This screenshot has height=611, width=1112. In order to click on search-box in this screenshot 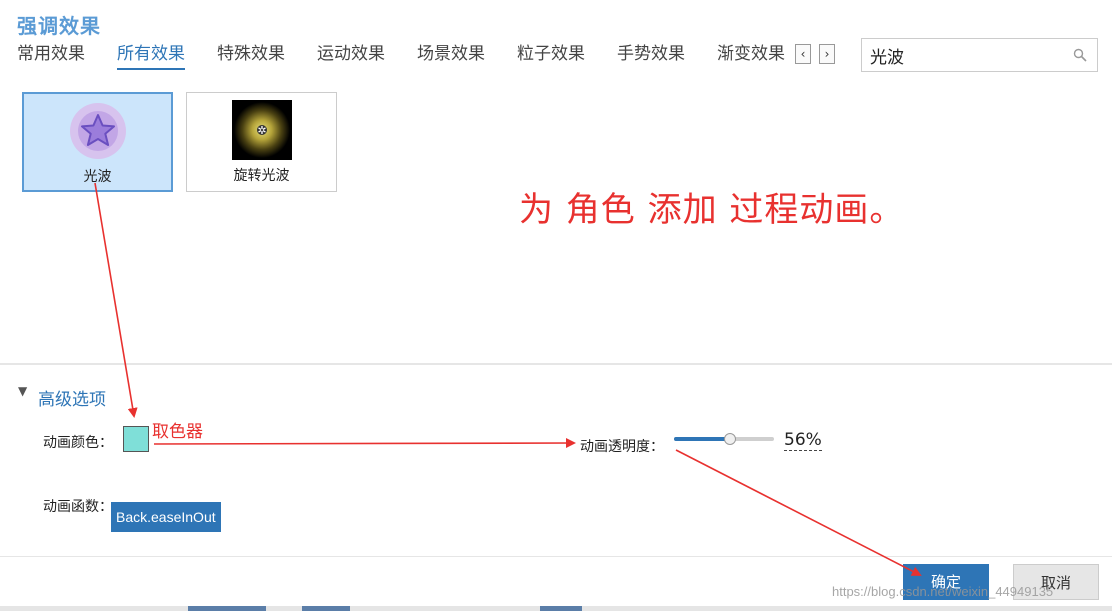, I will do `click(979, 55)`.